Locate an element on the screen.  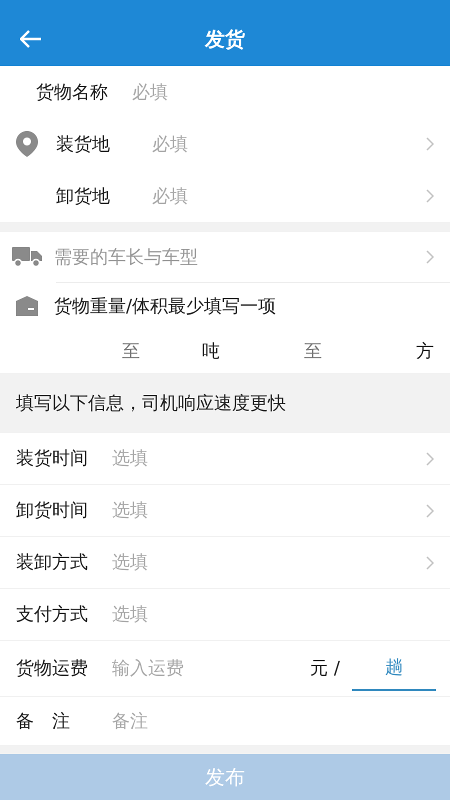
form-row: 支付方式 选填 is located at coordinates (225, 615).